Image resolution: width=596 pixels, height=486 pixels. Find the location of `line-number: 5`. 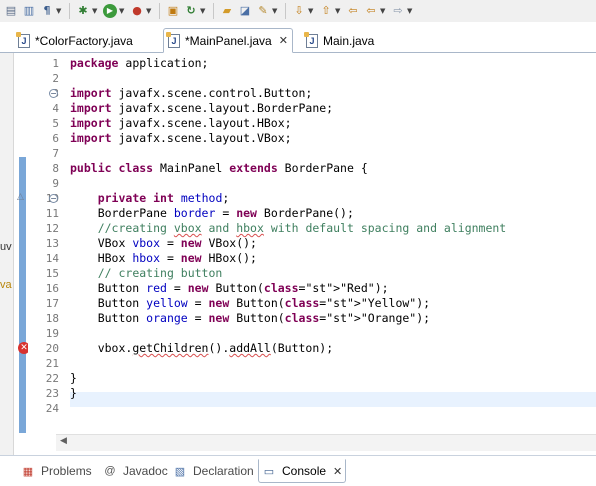

line-number: 5 is located at coordinates (55, 123).